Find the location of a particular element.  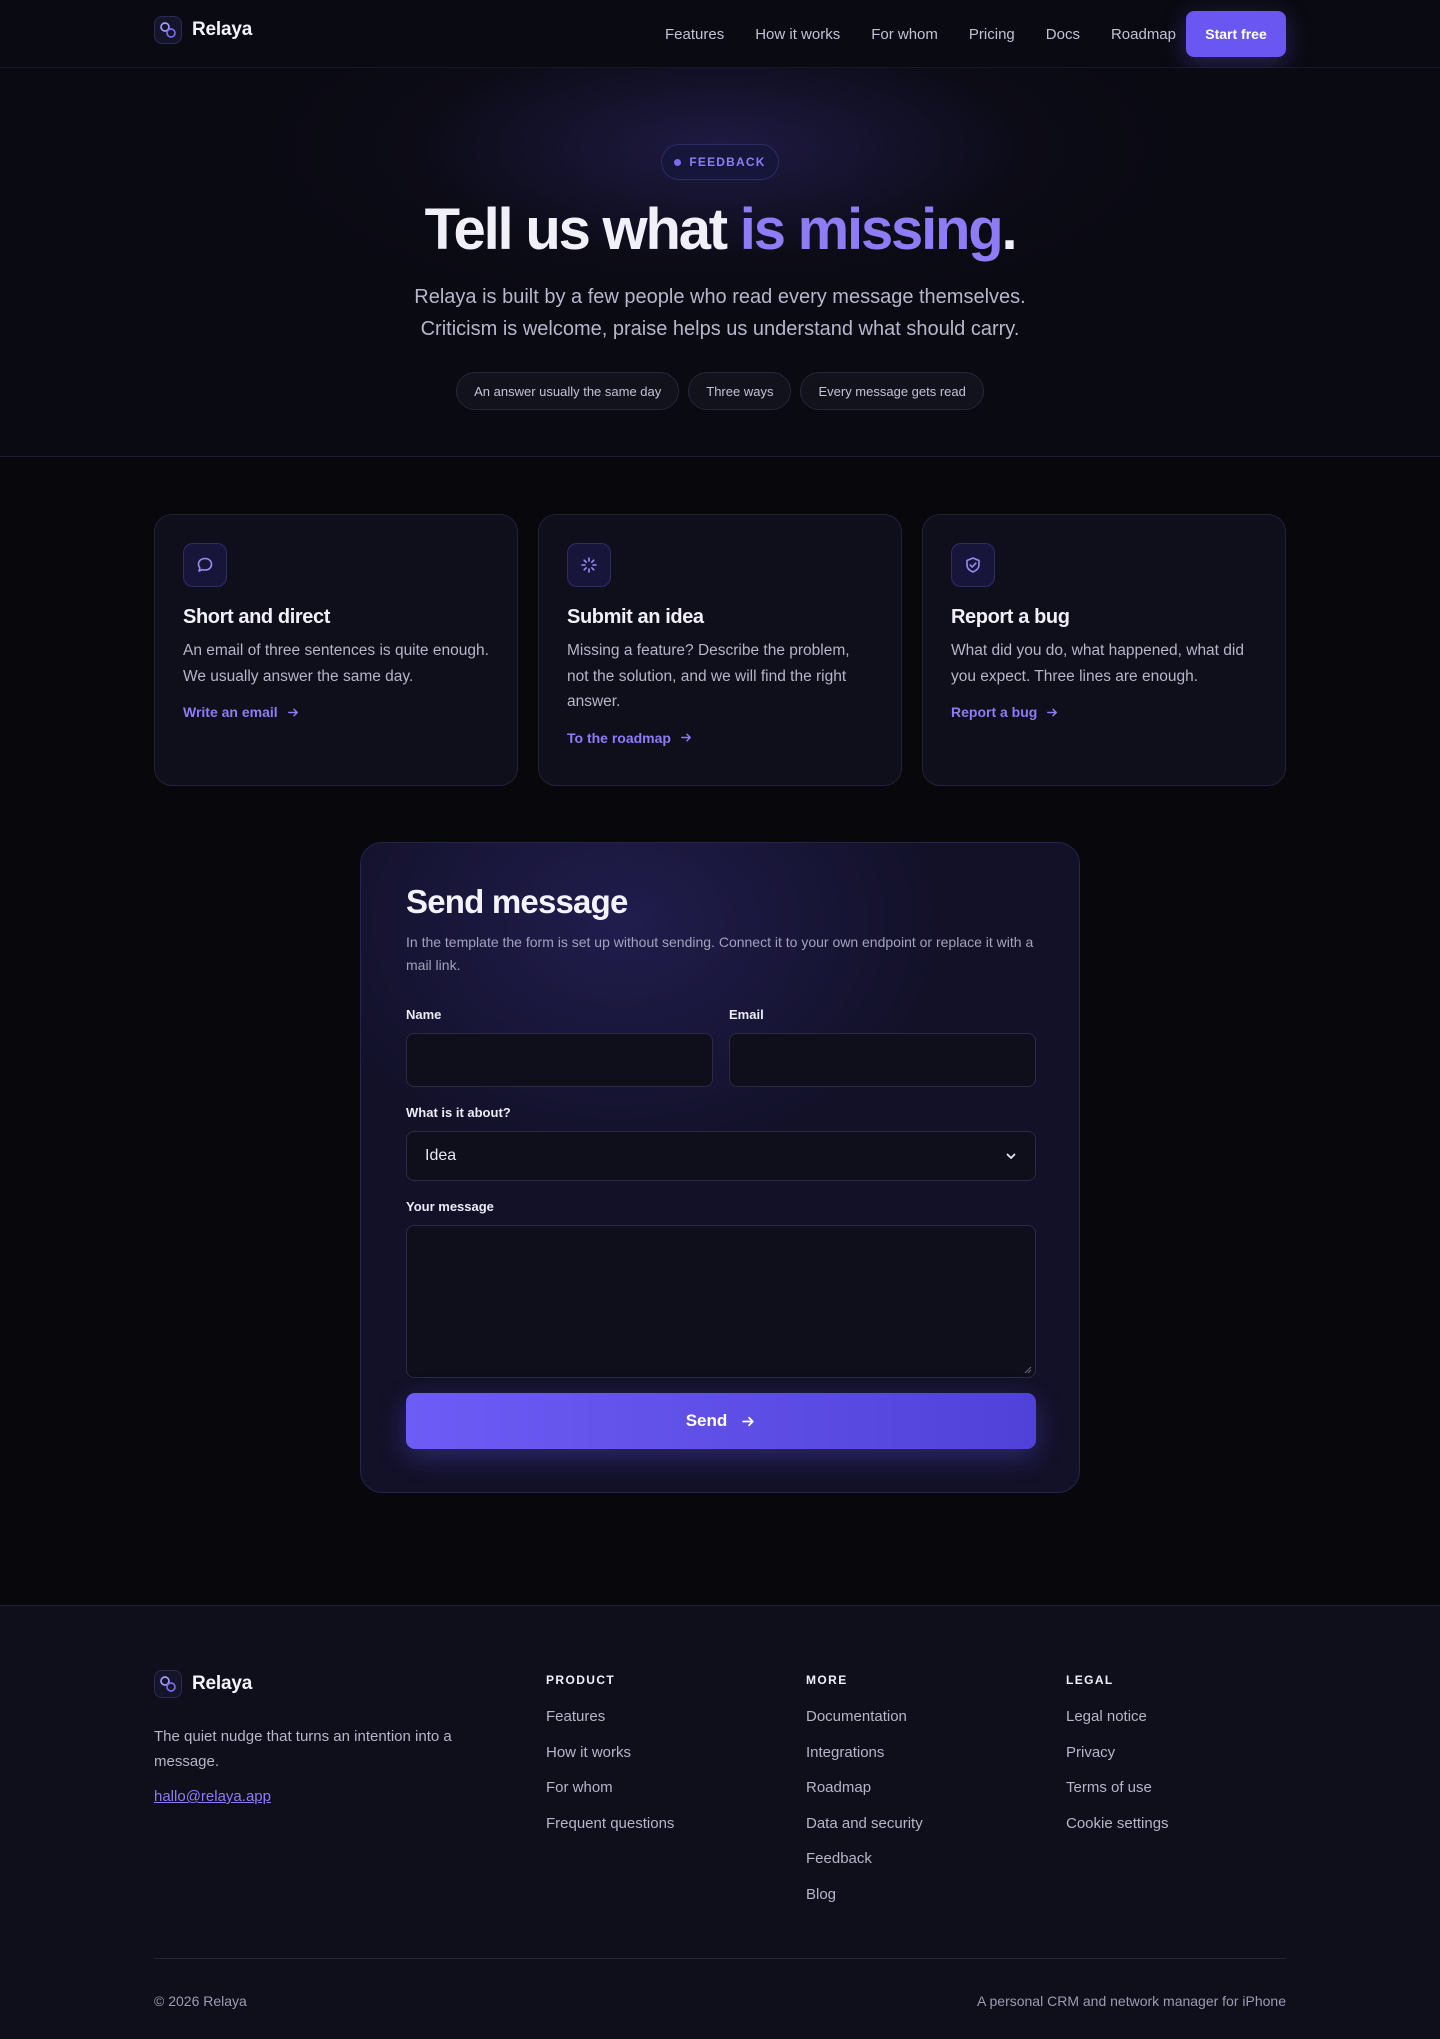

footer-link-documentation: Documentation is located at coordinates (864, 1717).